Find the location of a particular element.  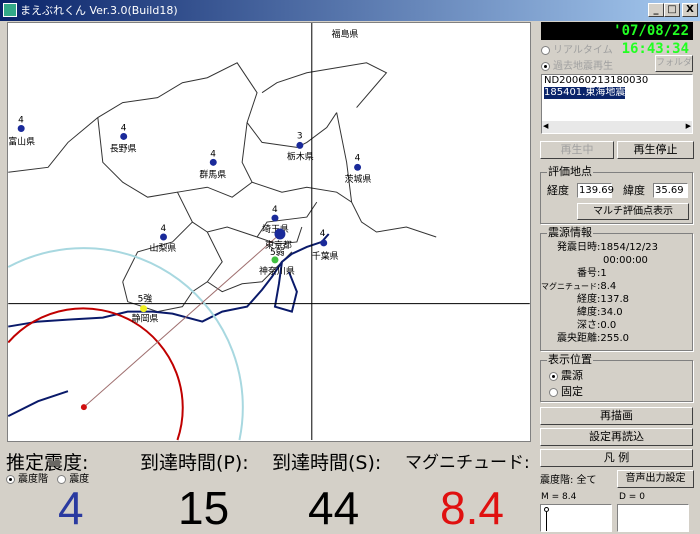

lon-label: 経度 is located at coordinates (558, 190).